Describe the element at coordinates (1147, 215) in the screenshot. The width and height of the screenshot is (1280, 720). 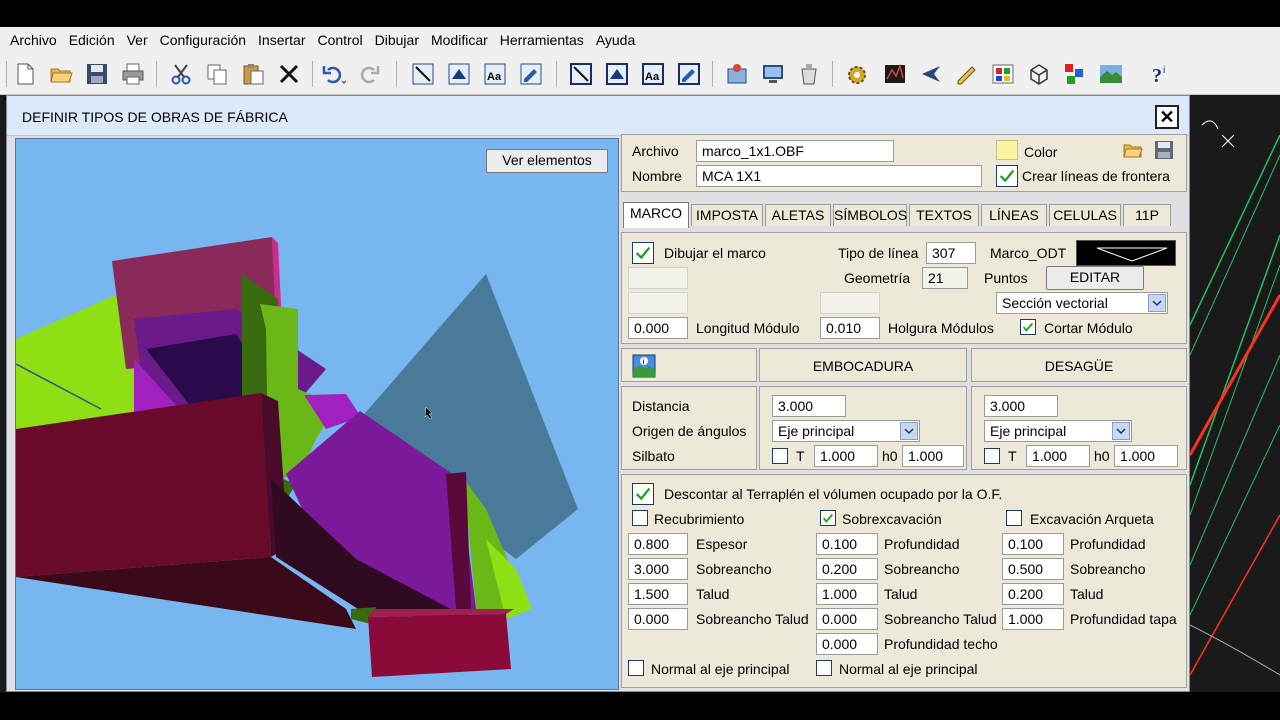
I see `tab-11p: 11P` at that location.